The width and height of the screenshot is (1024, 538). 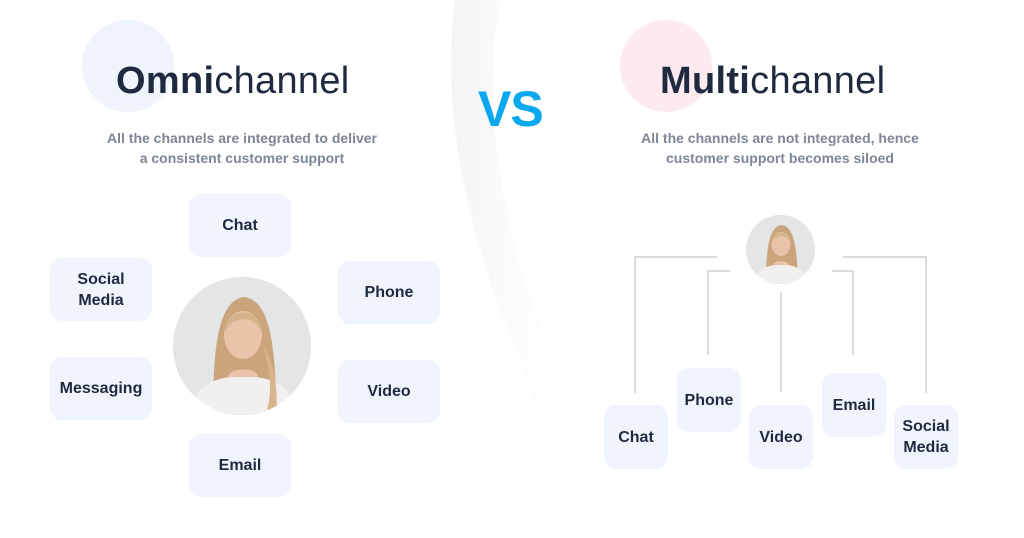 What do you see at coordinates (718, 312) in the screenshot?
I see `connector-phone` at bounding box center [718, 312].